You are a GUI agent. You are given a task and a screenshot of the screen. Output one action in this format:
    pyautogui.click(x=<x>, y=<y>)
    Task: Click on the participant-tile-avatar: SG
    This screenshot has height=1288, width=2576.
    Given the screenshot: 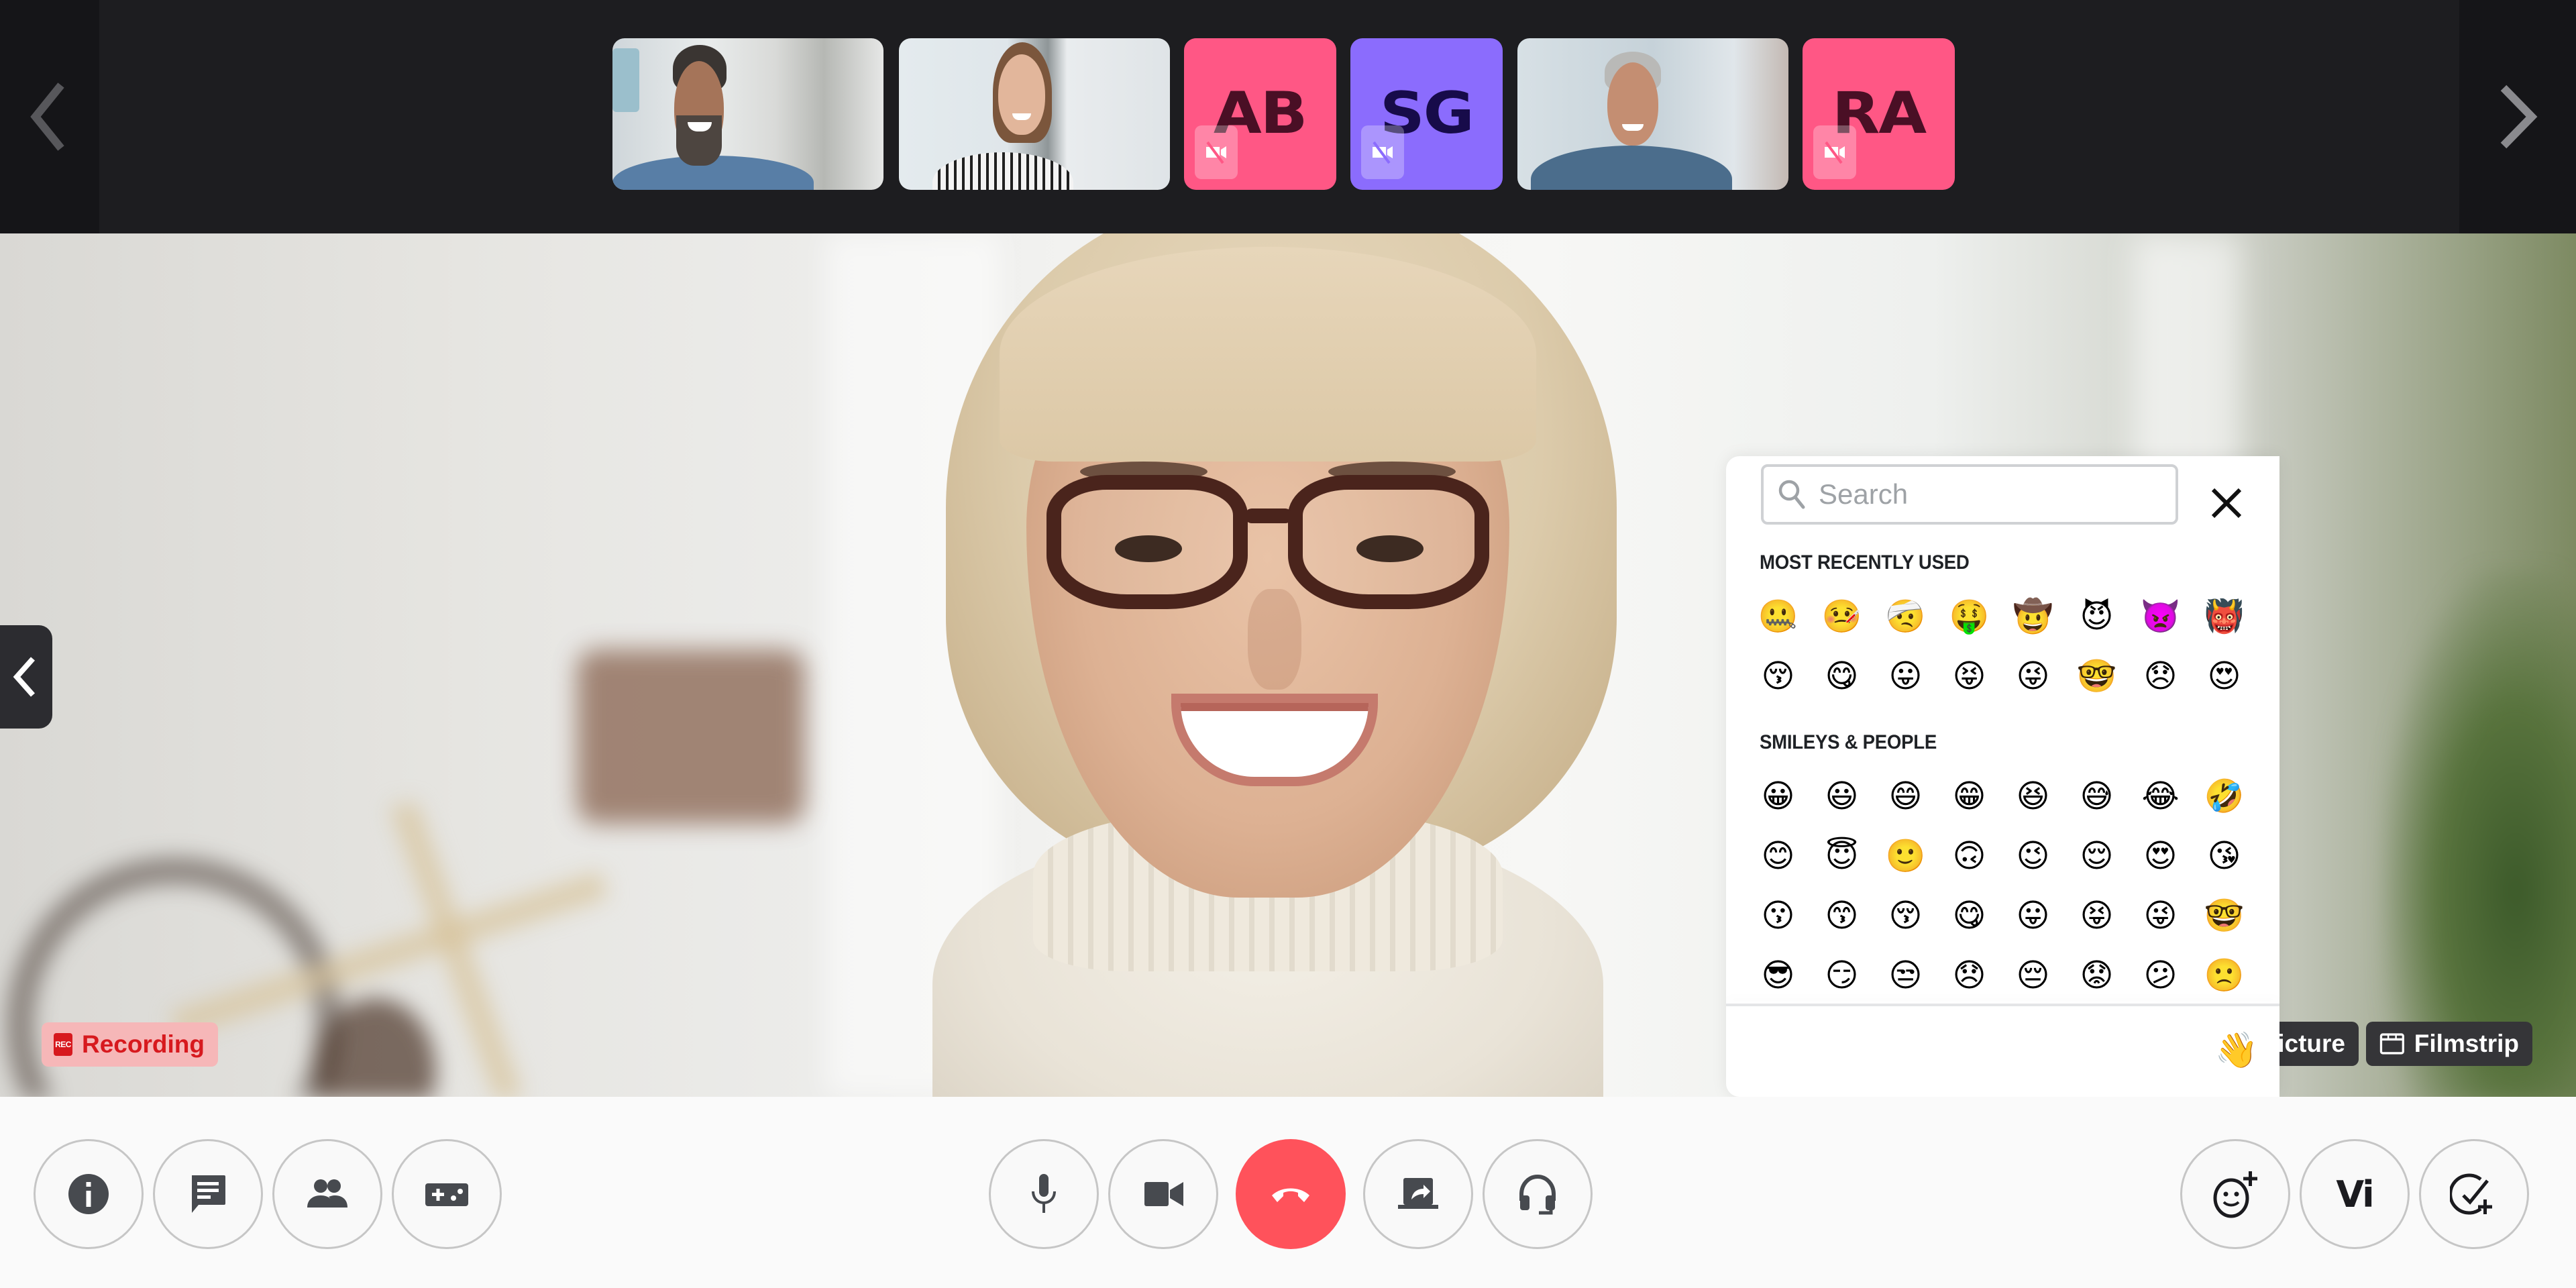 What is the action you would take?
    pyautogui.click(x=1426, y=114)
    